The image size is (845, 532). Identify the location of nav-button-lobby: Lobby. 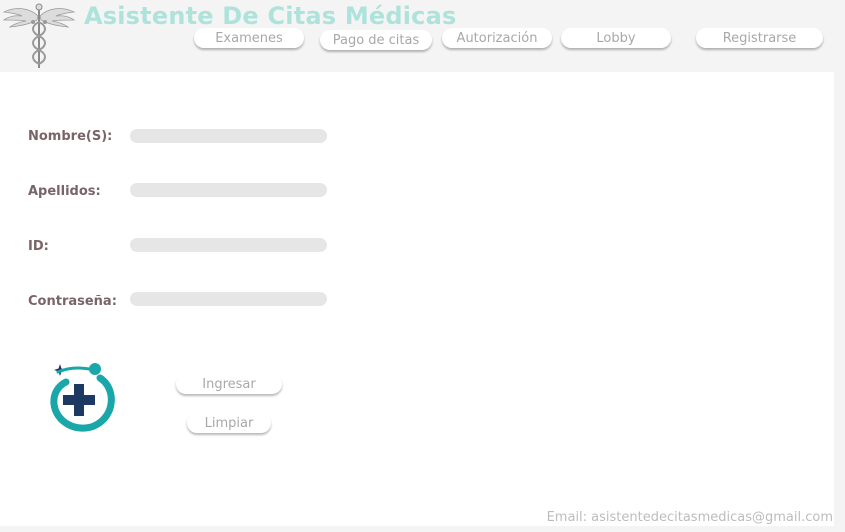
(616, 38).